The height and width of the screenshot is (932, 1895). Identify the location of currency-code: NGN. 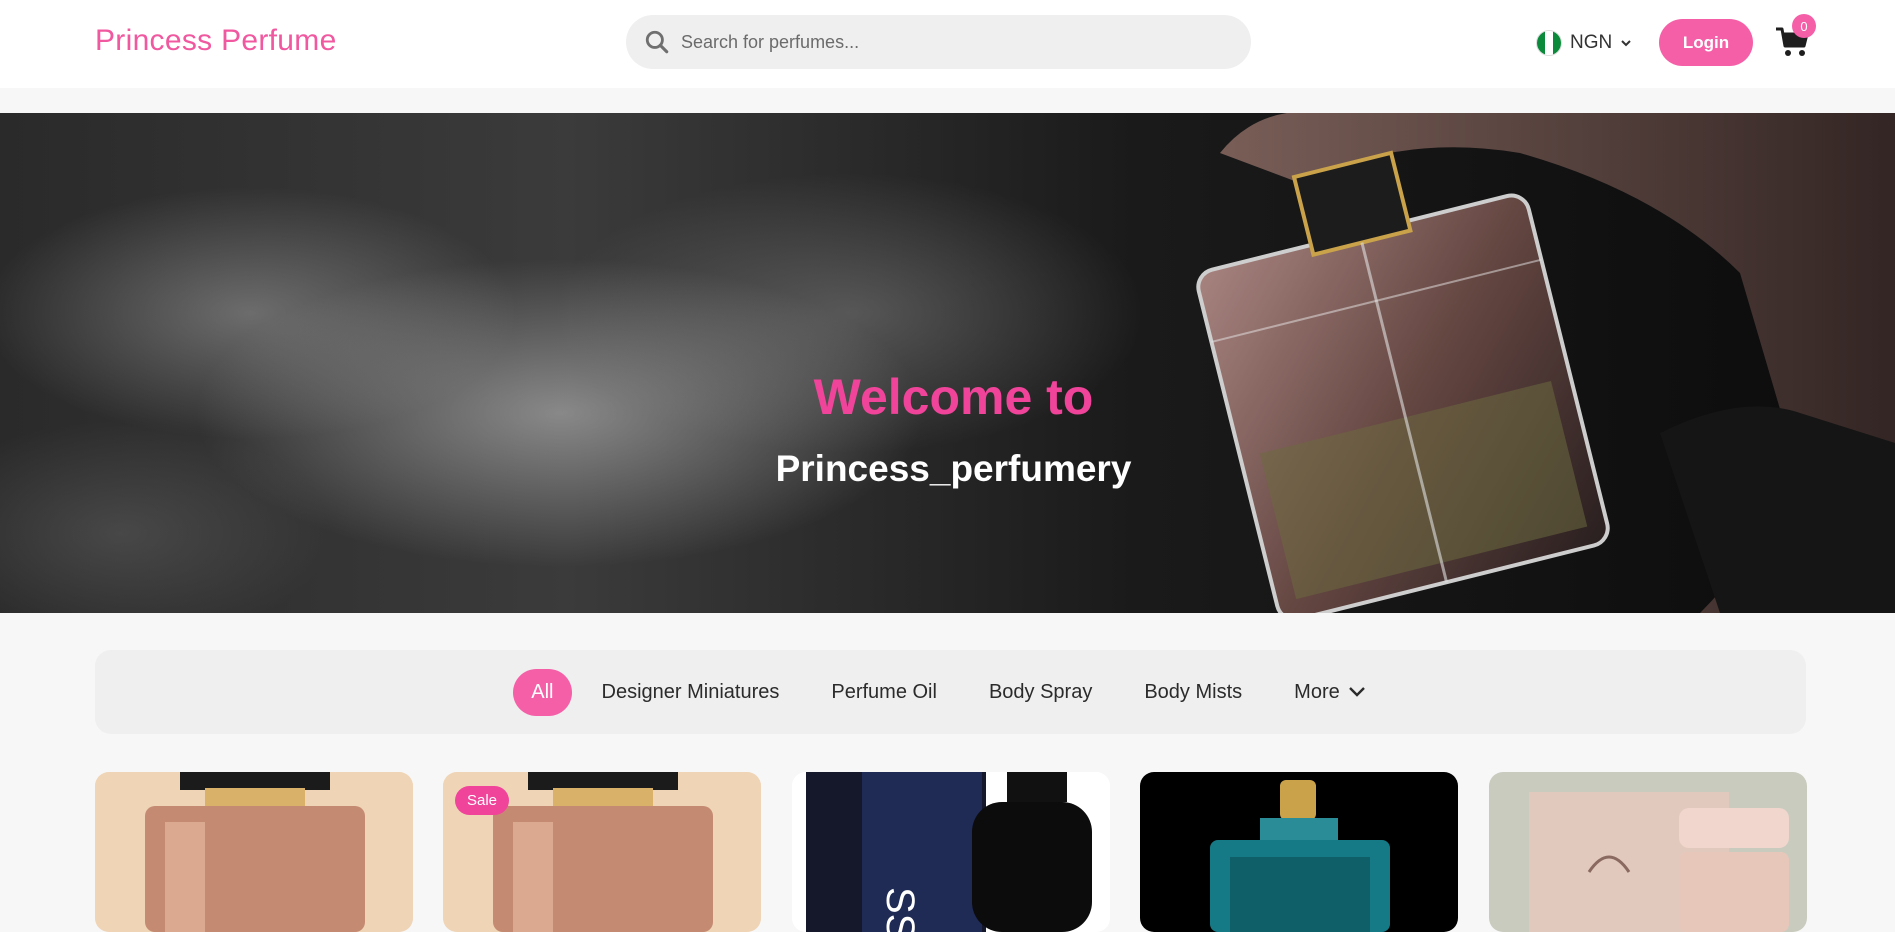
(1591, 42).